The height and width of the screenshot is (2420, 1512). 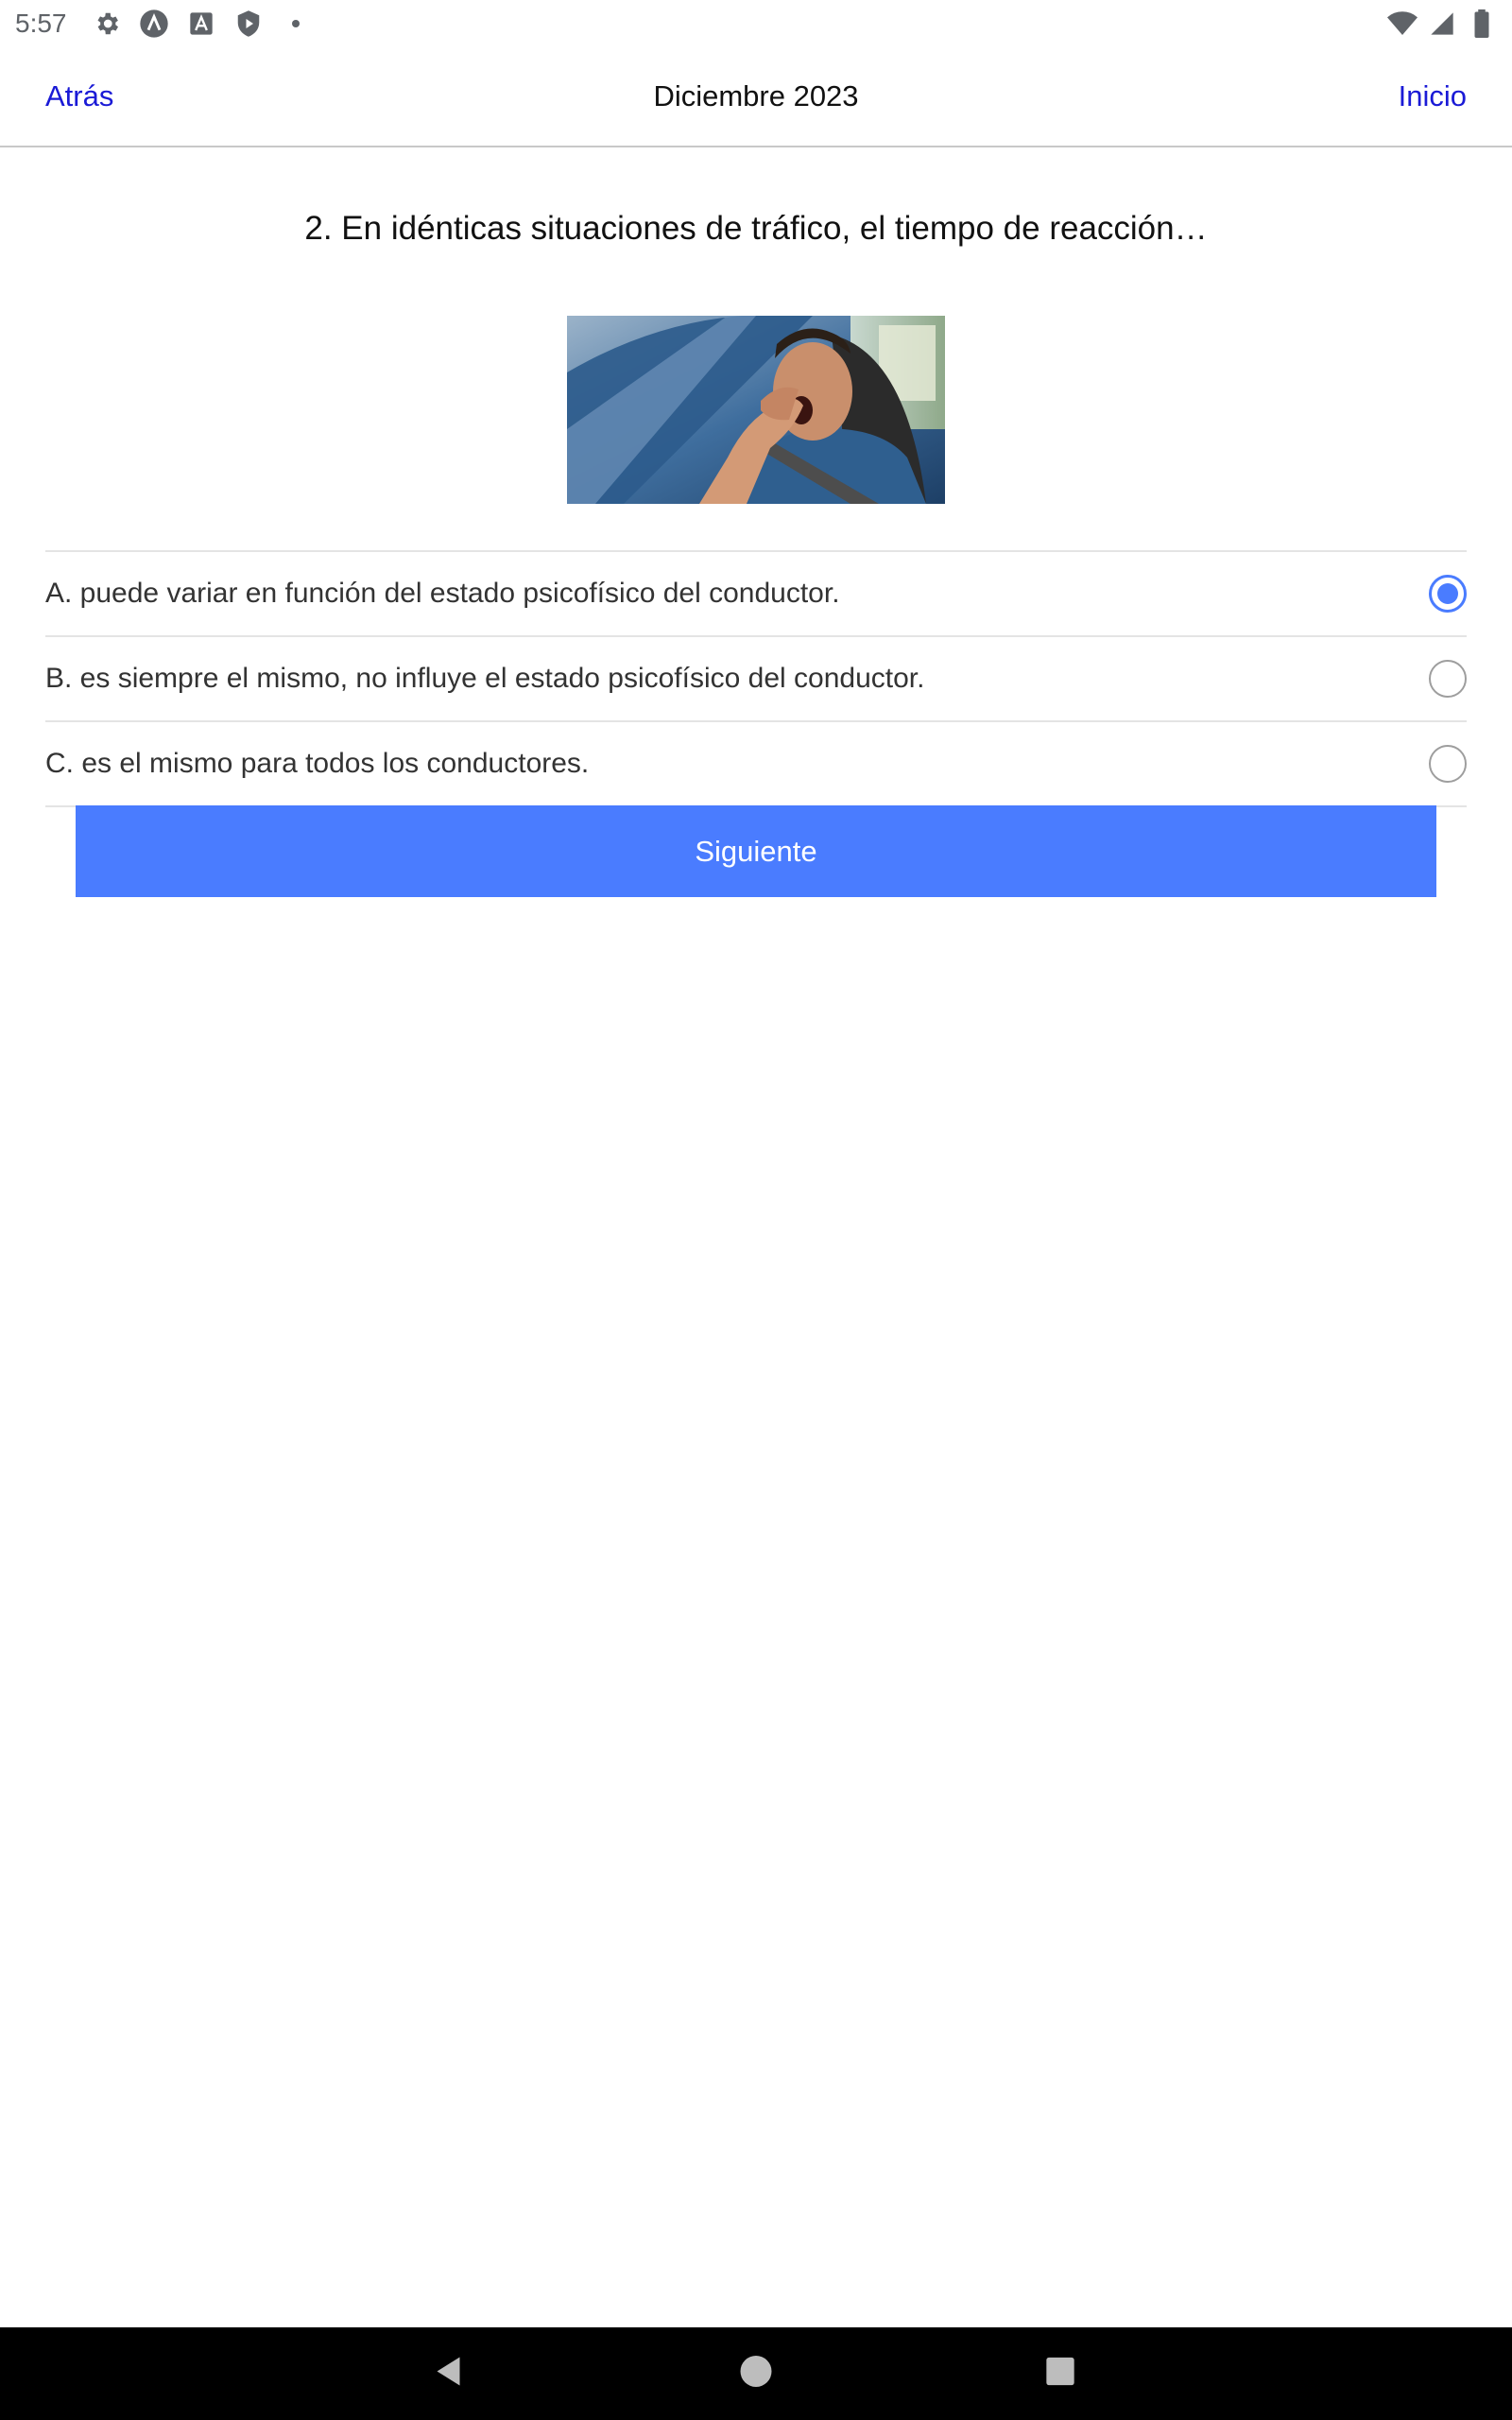 I want to click on option-a-radio, so click(x=1448, y=594).